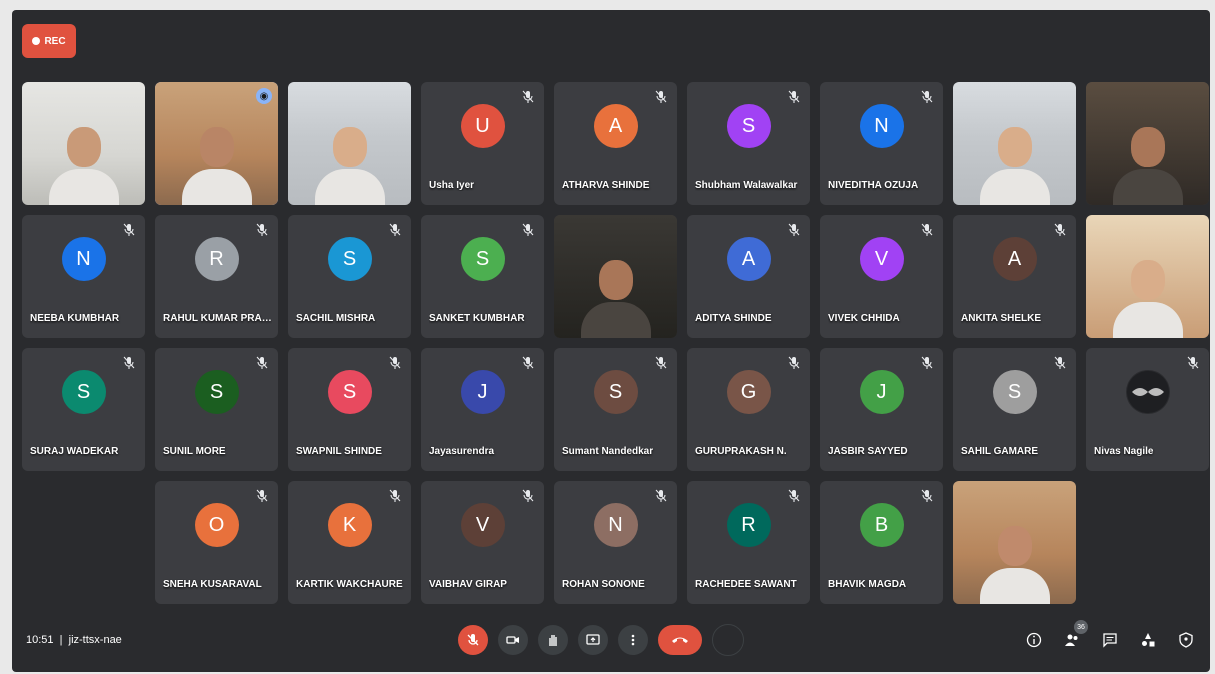  I want to click on present-icon, so click(593, 639).